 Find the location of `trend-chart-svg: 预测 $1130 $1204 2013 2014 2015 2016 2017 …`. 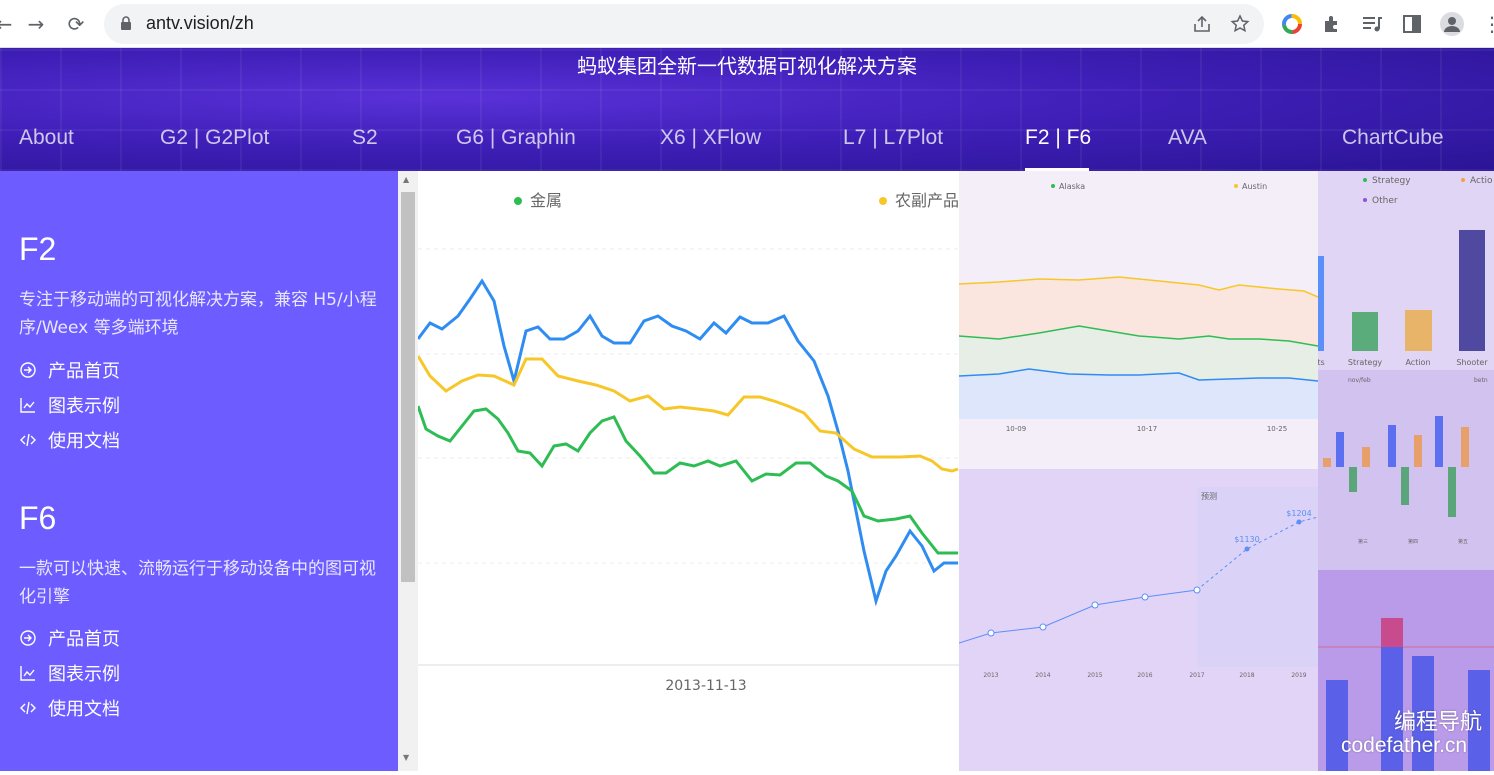

trend-chart-svg: 预测 $1130 $1204 2013 2014 2015 2016 2017 … is located at coordinates (1138, 583).